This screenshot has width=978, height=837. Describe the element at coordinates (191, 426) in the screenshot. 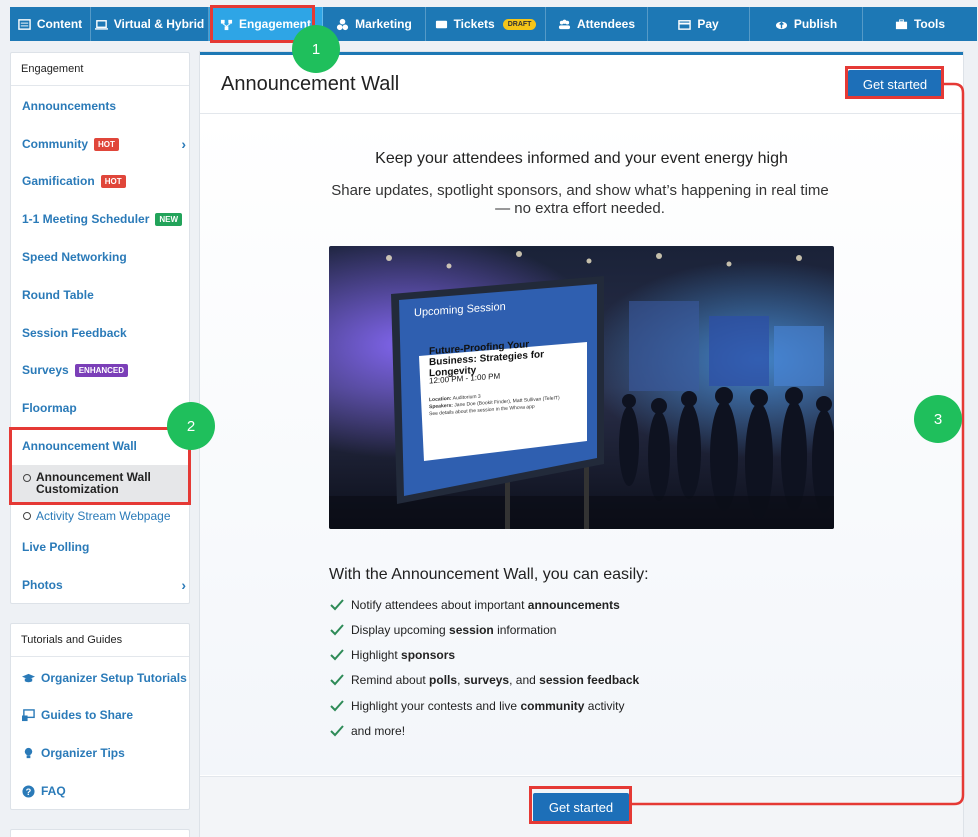

I see `step-marker-2: 2` at that location.